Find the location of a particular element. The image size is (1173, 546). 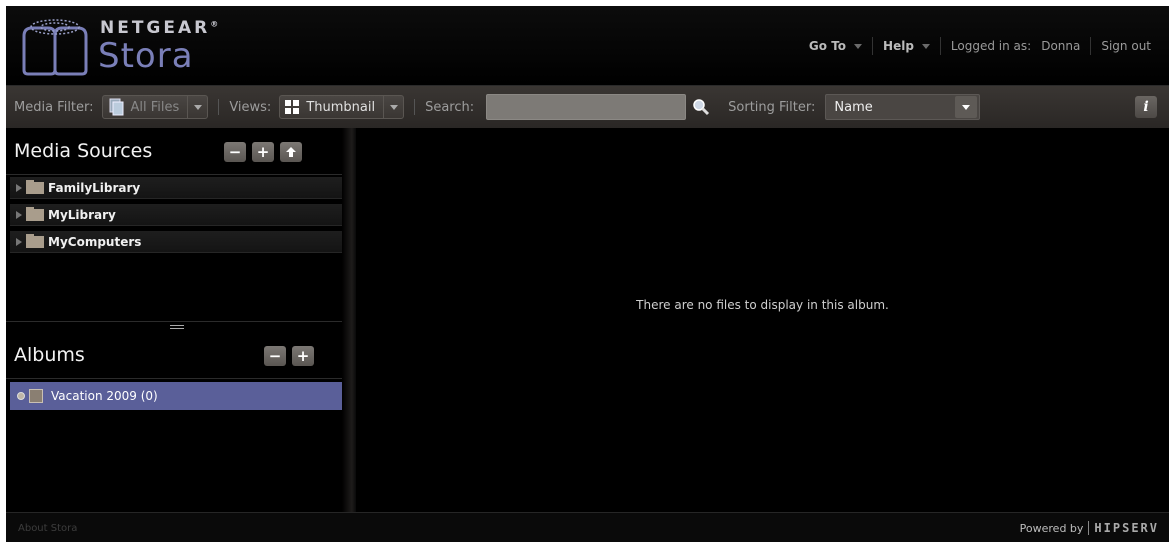

powered-brand: HIPSERV is located at coordinates (1126, 528).